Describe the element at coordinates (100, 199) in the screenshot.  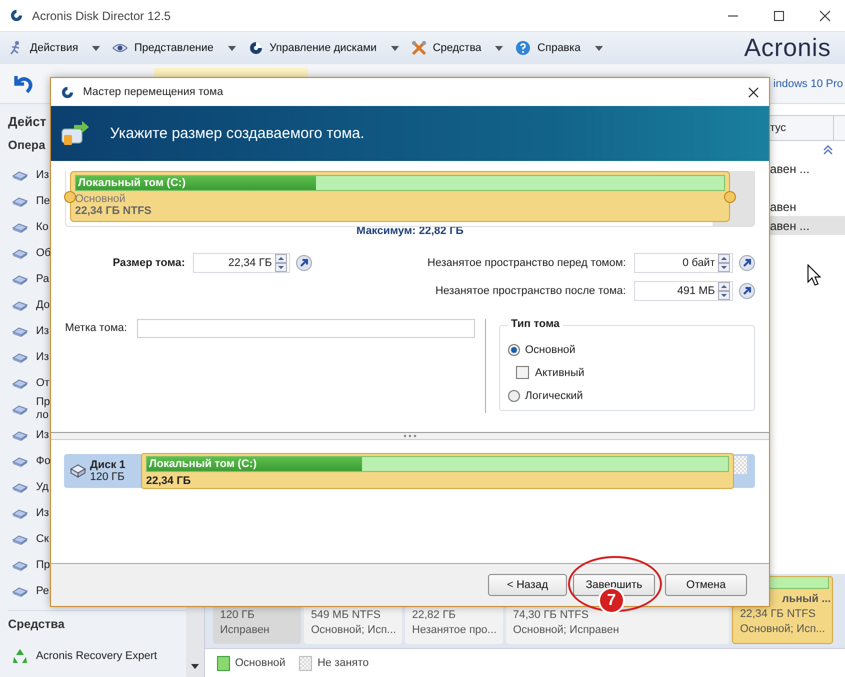
I see `volume-type: Основной` at that location.